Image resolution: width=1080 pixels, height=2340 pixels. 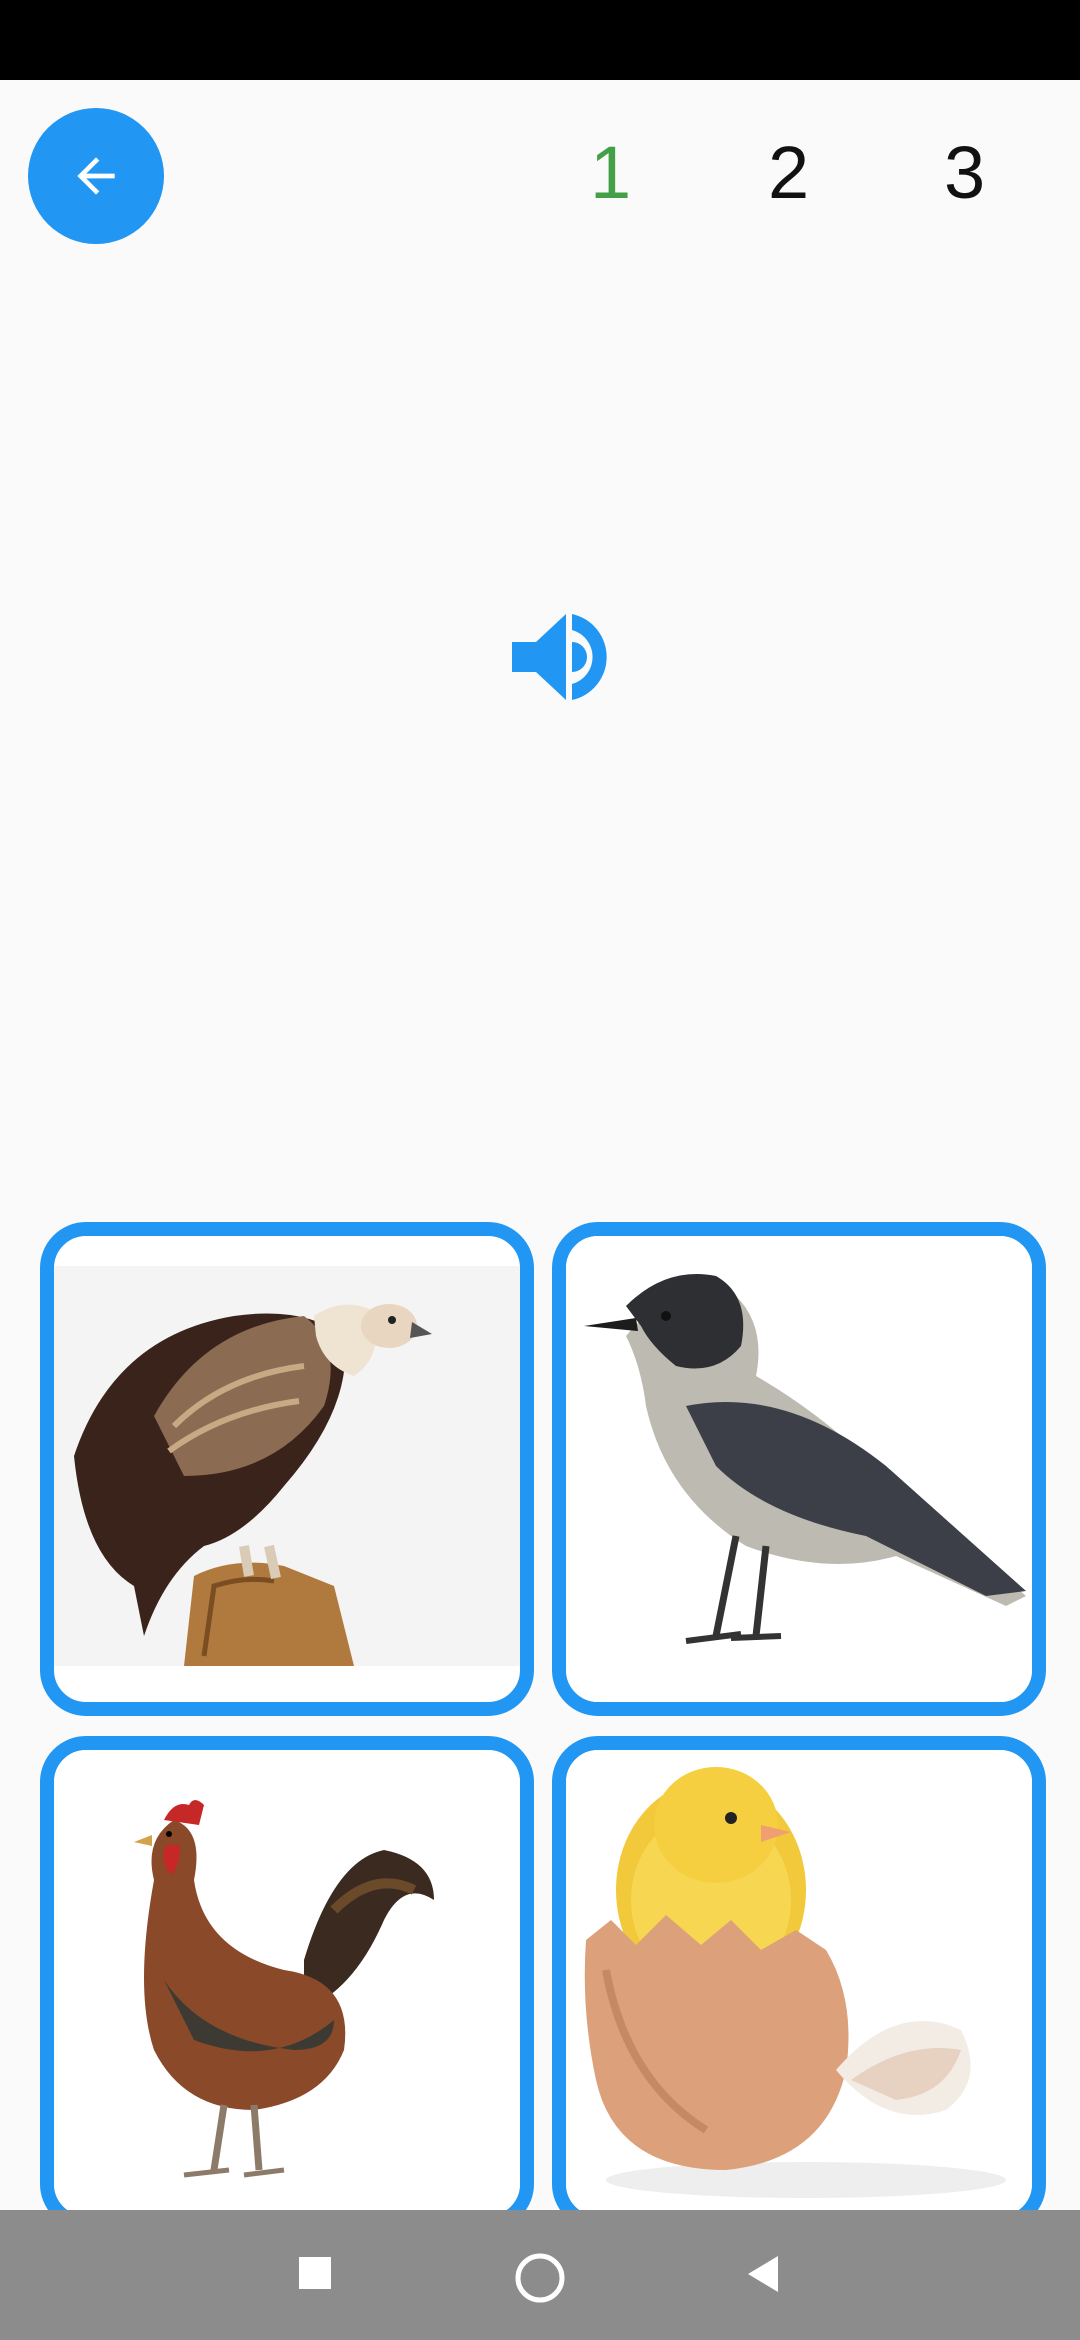 I want to click on play-sound-button, so click(x=566, y=657).